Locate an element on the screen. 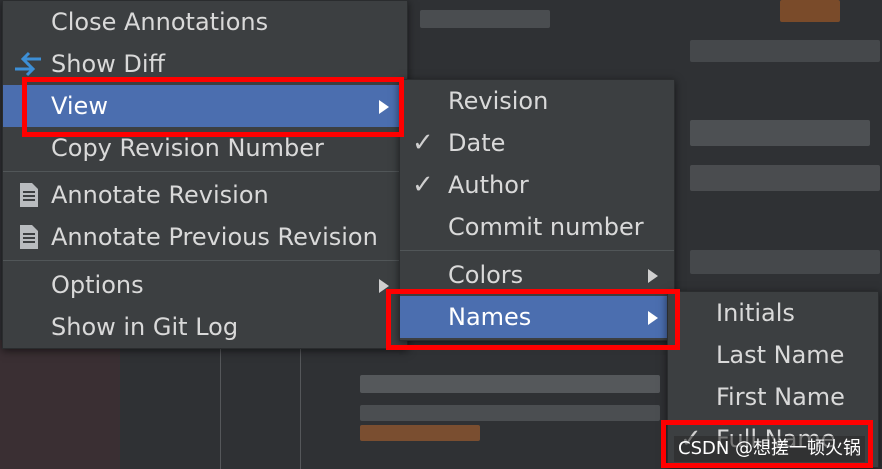  watermark: CSDN @想搓一顿火锅 is located at coordinates (770, 449).